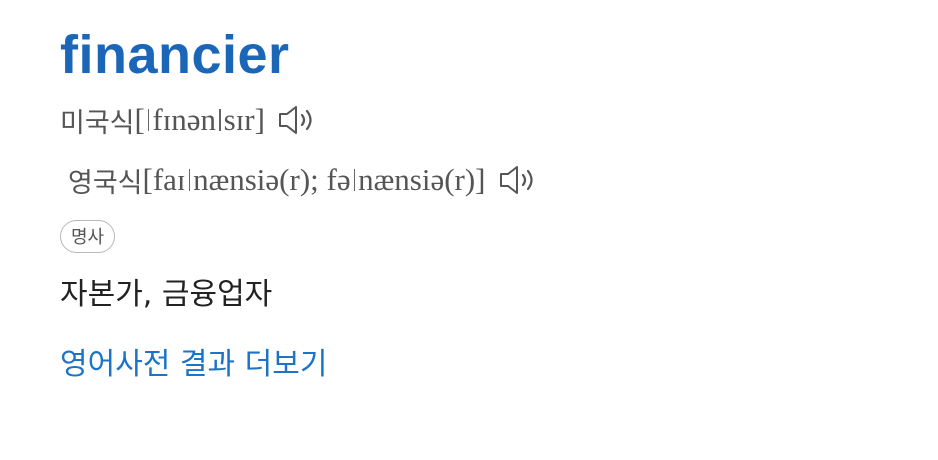 This screenshot has width=938, height=460. I want to click on pronunciation-us-label: 미국식, so click(97, 123).